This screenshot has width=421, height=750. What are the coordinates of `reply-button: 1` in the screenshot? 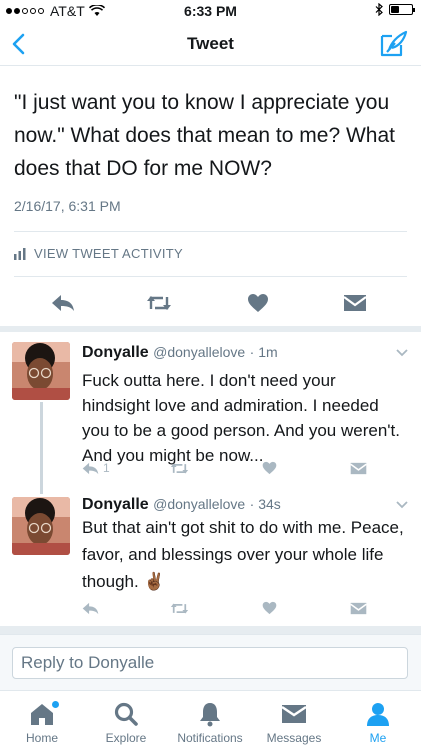 It's located at (96, 468).